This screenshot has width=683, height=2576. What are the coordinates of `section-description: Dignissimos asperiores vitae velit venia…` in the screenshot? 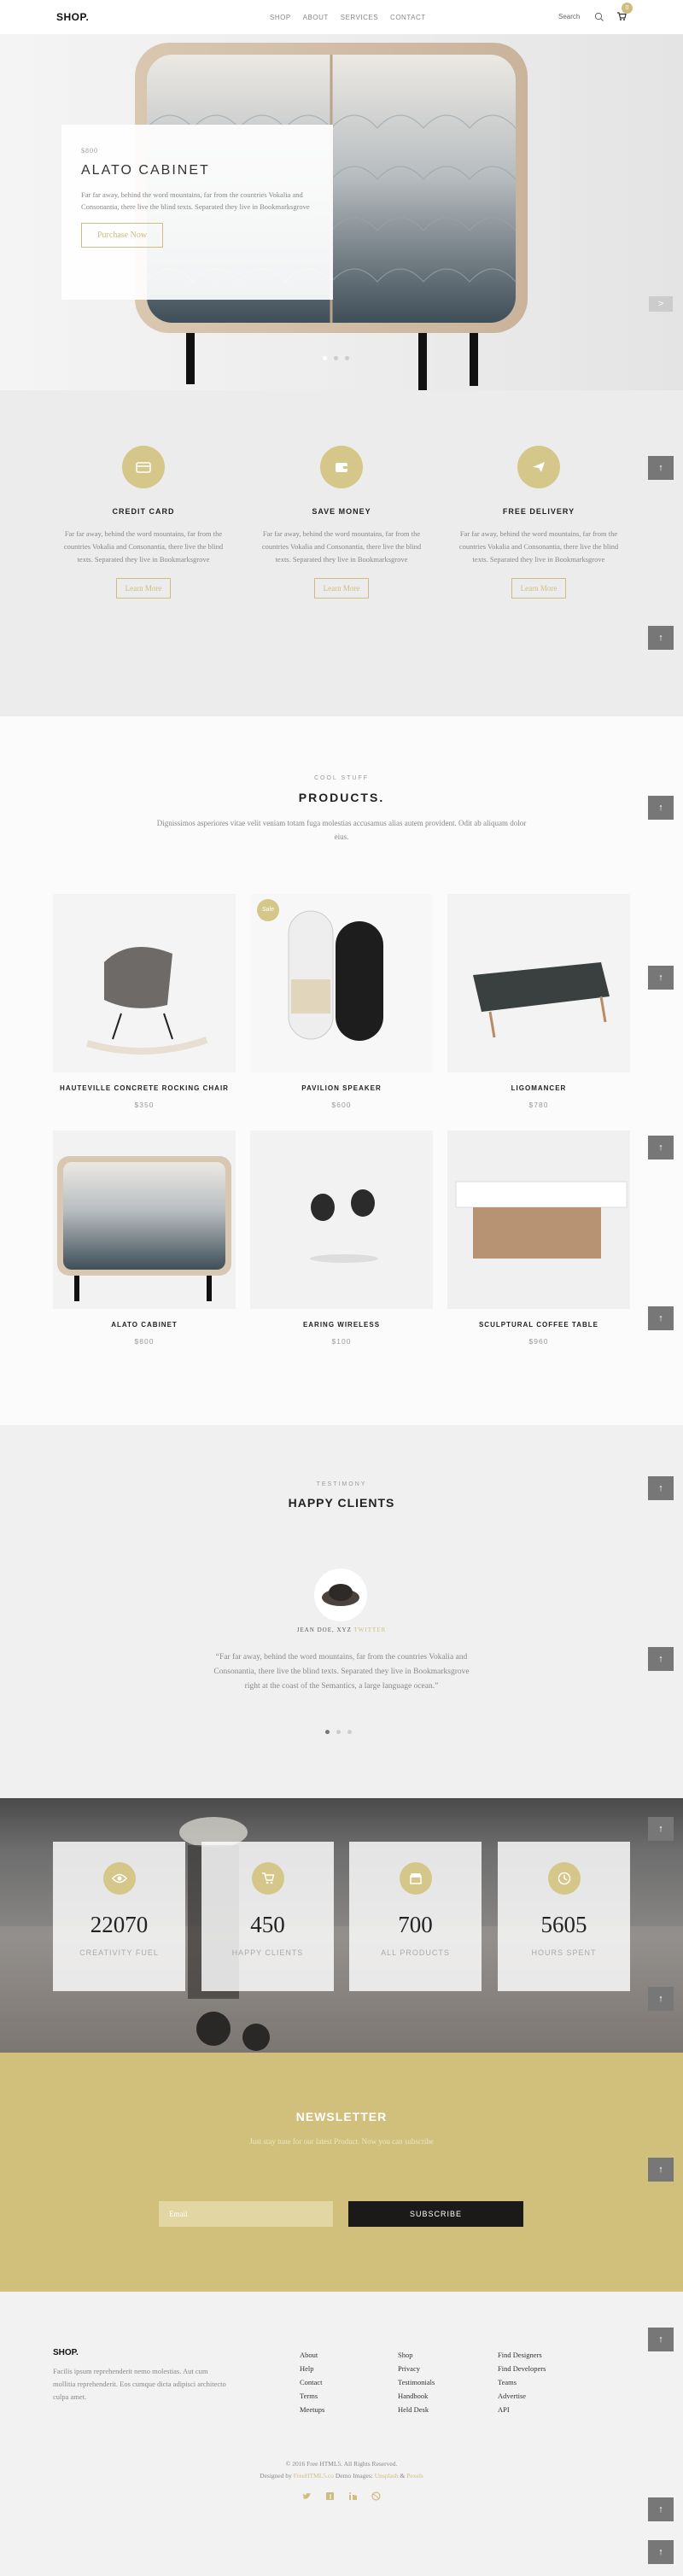 It's located at (341, 830).